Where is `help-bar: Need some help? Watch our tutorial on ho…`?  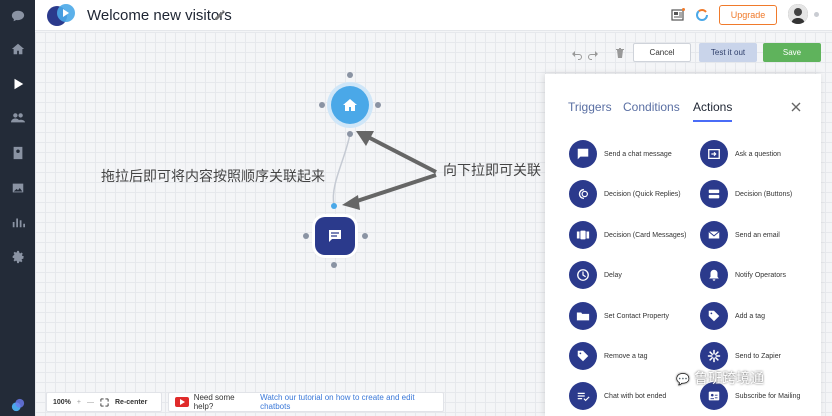
help-bar: Need some help? Watch our tutorial on ho… is located at coordinates (306, 402).